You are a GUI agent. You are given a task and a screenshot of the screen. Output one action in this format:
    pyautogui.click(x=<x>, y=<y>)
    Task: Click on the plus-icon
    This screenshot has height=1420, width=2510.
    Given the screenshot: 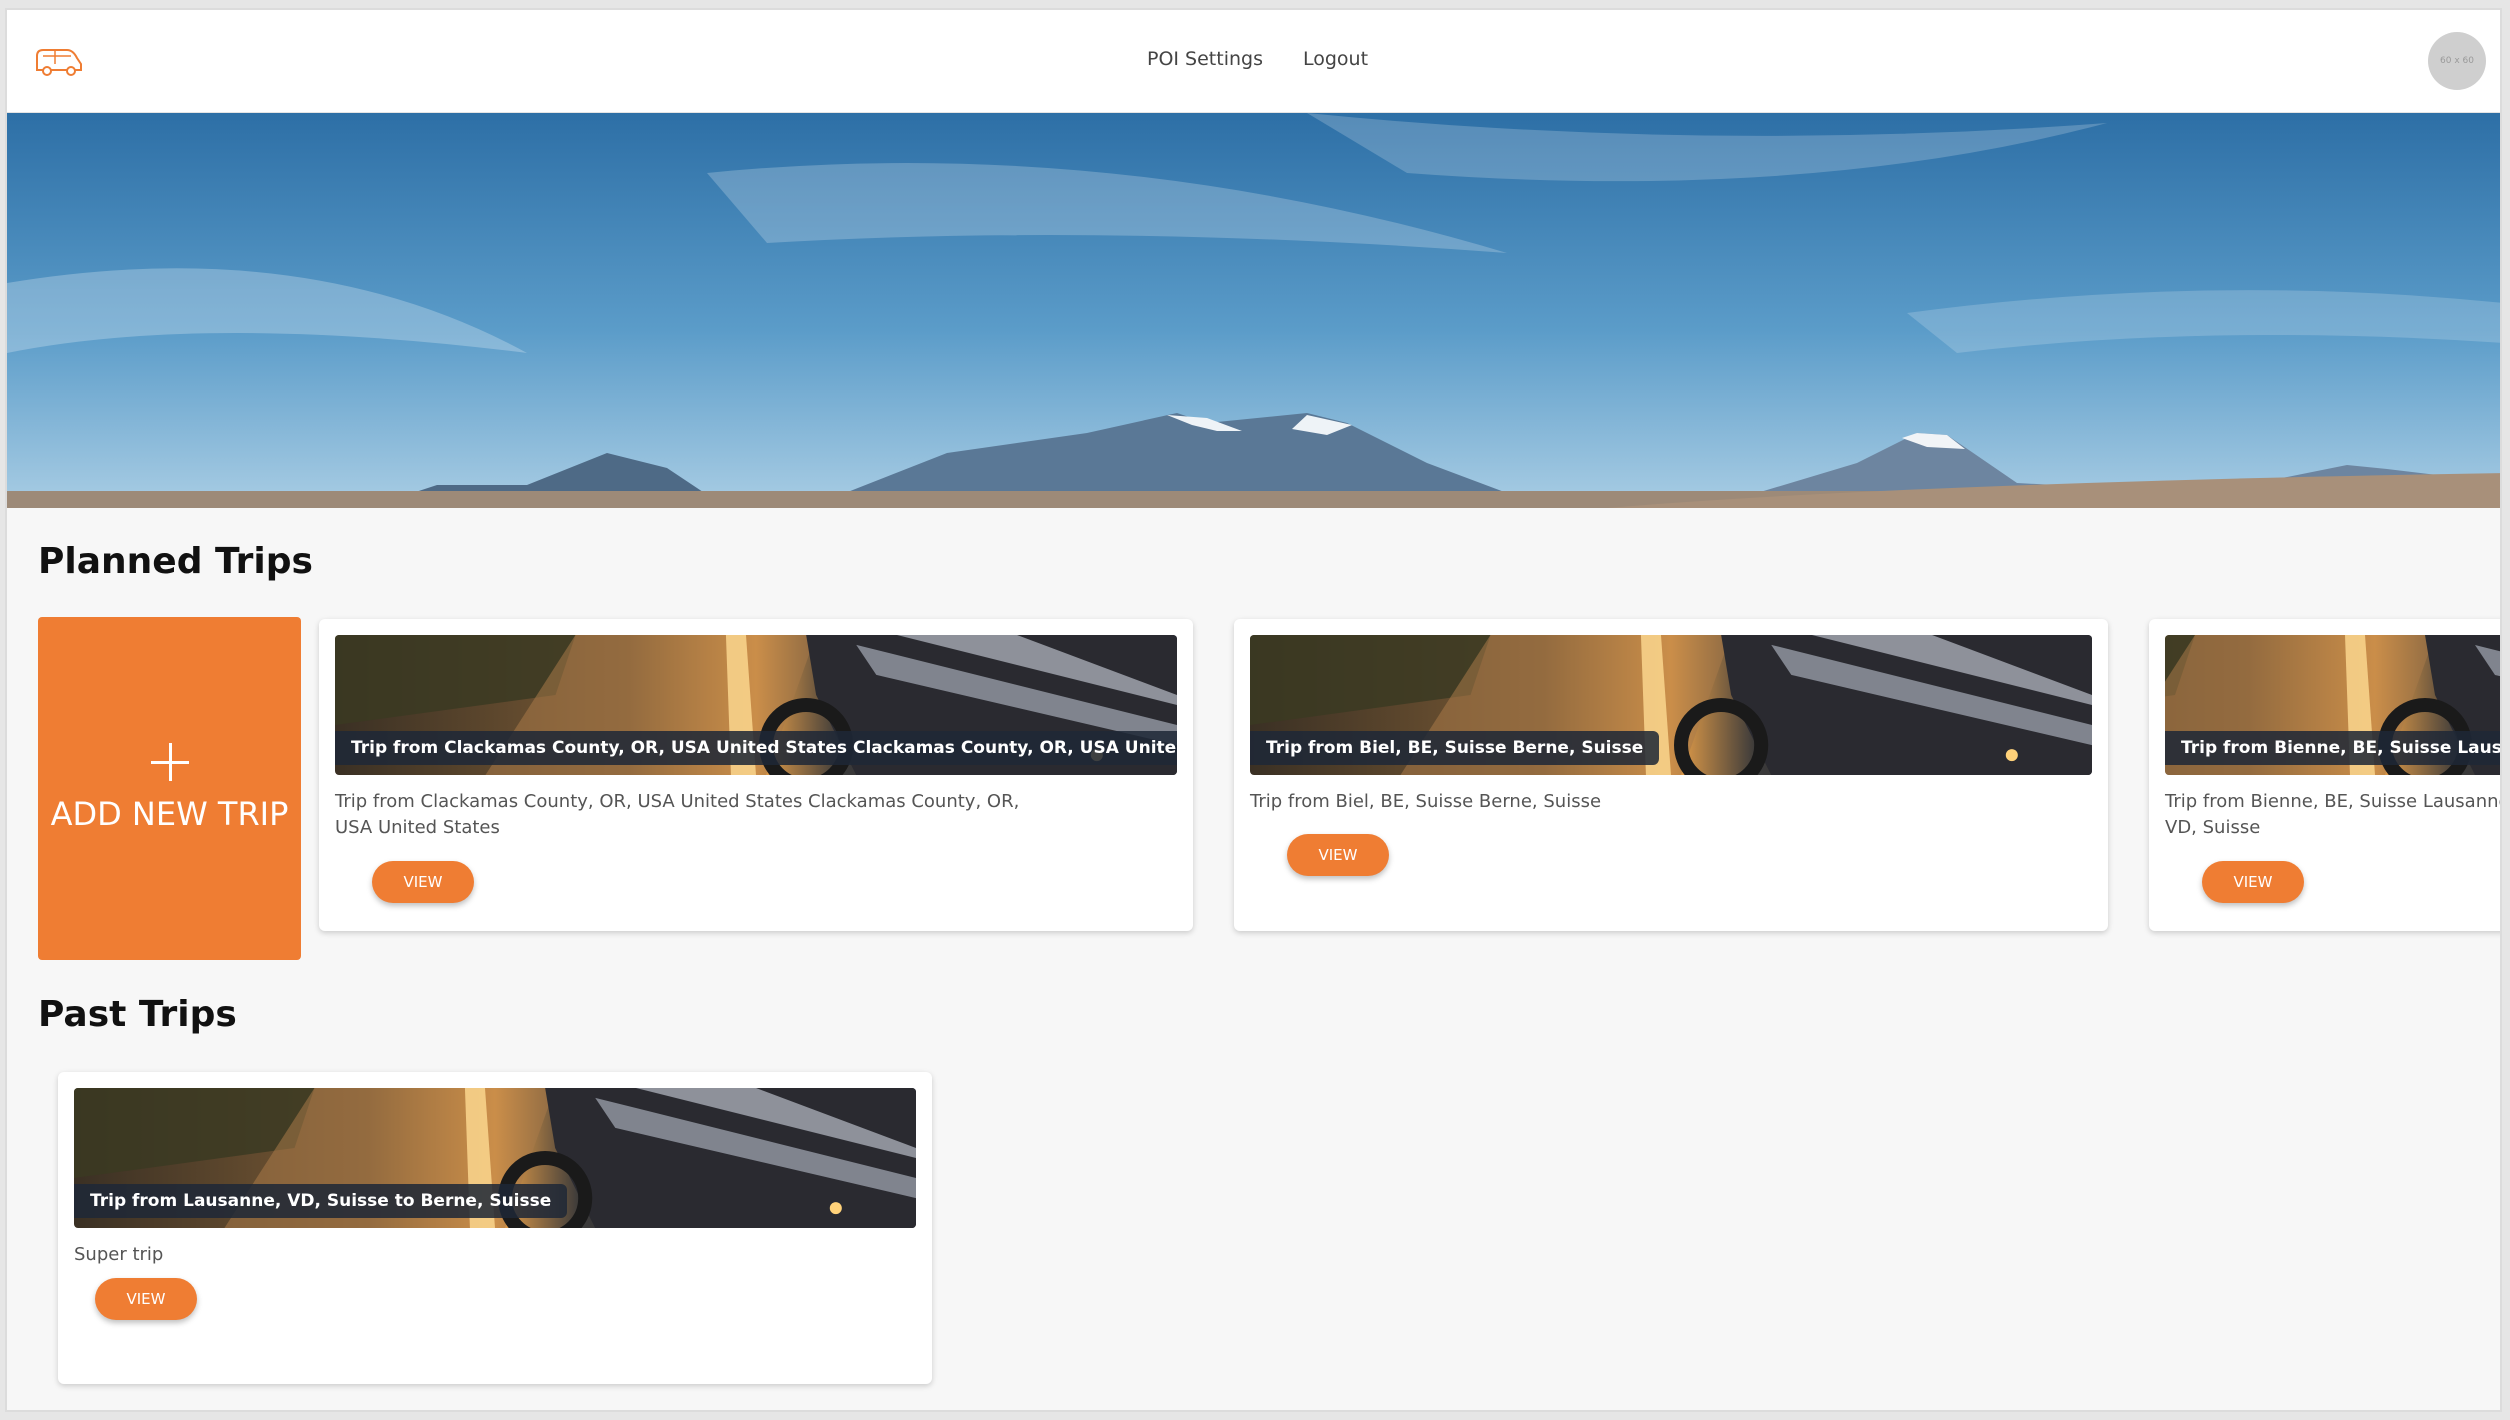 What is the action you would take?
    pyautogui.click(x=169, y=761)
    